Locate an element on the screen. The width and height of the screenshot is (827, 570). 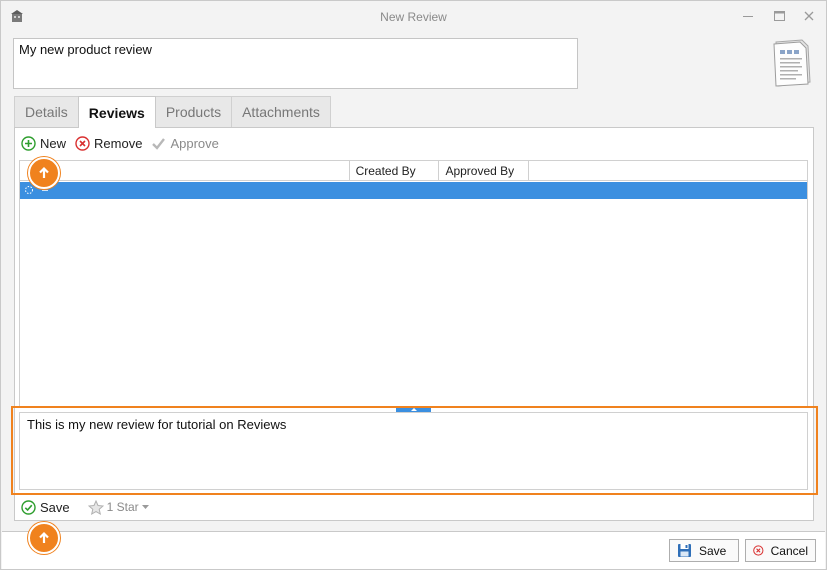
save-button: Save is located at coordinates (704, 550).